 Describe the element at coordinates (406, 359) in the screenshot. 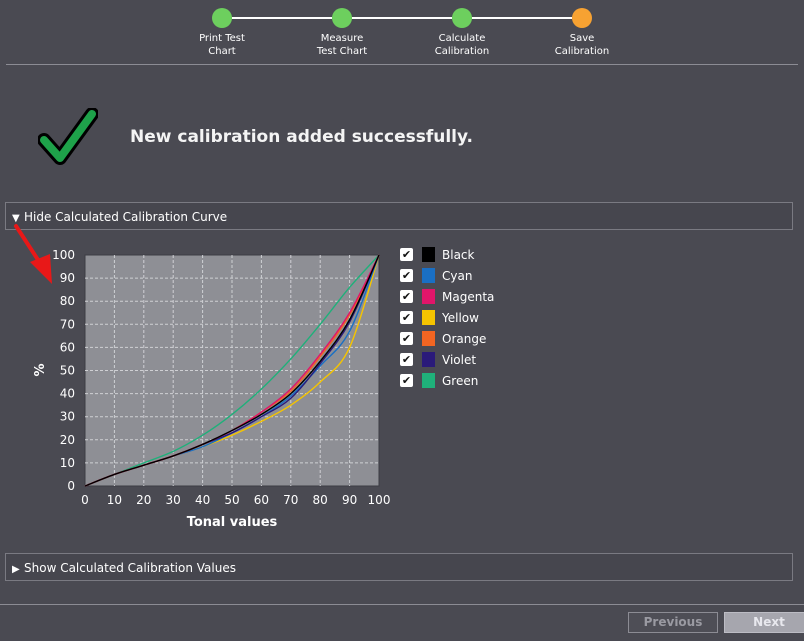

I see `legend-checkbox-violet: ✔` at that location.